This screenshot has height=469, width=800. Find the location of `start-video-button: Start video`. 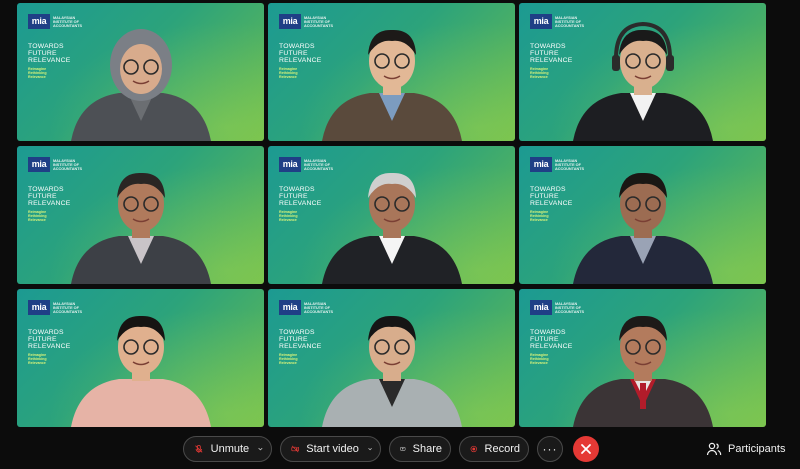

start-video-button: Start video is located at coordinates (330, 449).